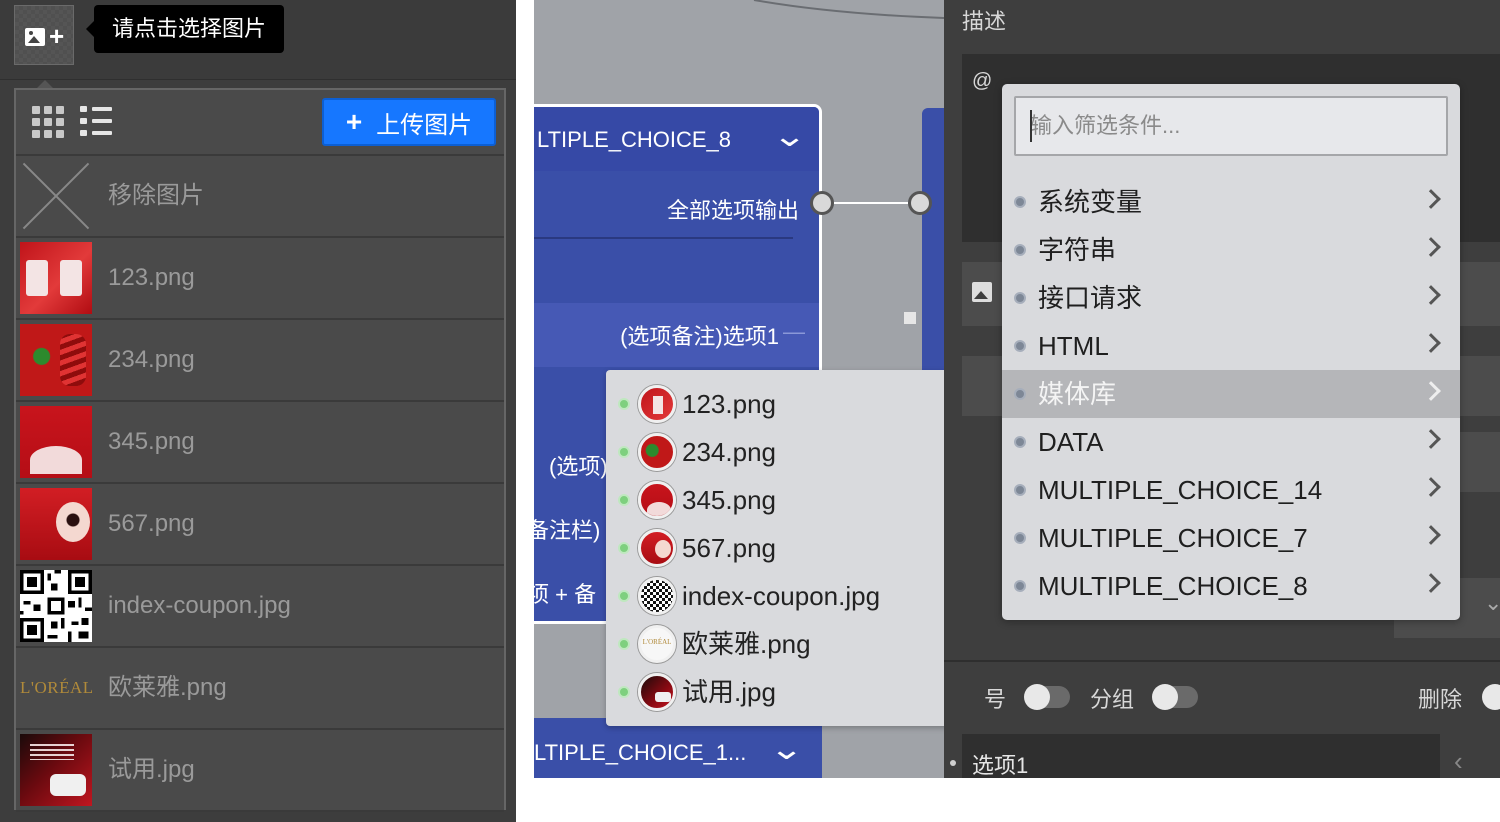 The image size is (1500, 822). What do you see at coordinates (56, 687) in the screenshot?
I see `loreal-logo-thumbnail: L'ORÉAL` at bounding box center [56, 687].